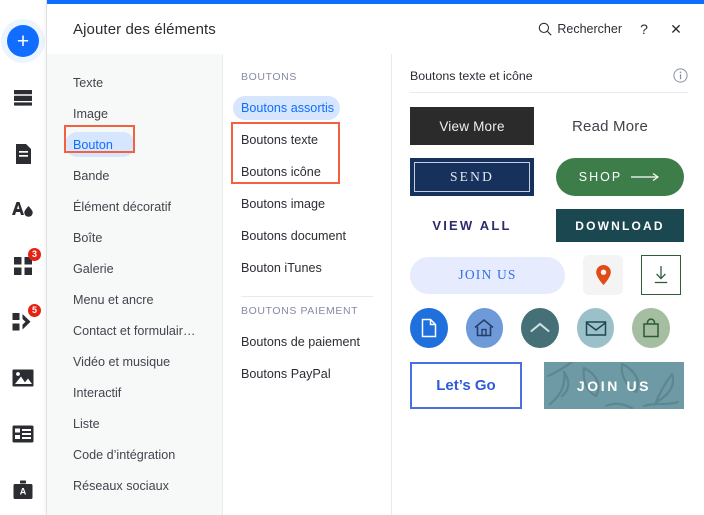  I want to click on send-button: SEND, so click(472, 177).